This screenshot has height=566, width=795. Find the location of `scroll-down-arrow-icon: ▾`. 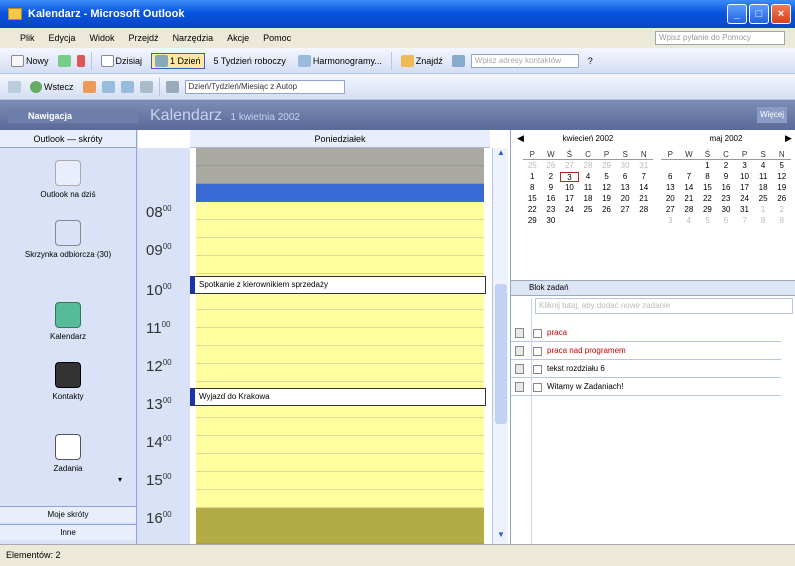

scroll-down-arrow-icon: ▾ is located at coordinates (123, 480).